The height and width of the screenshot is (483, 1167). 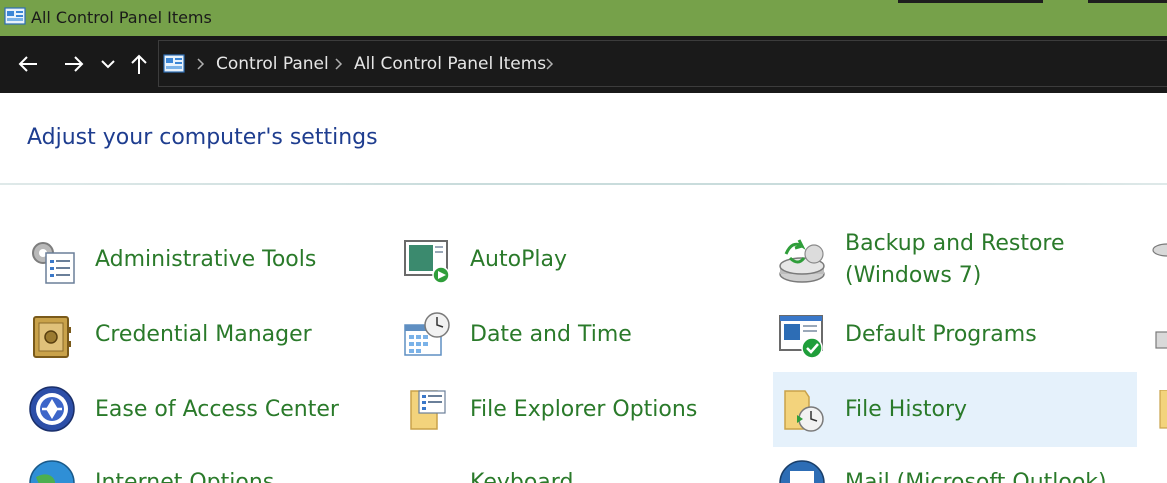 What do you see at coordinates (202, 137) in the screenshot?
I see `page-title: Adjust your computer's settings` at bounding box center [202, 137].